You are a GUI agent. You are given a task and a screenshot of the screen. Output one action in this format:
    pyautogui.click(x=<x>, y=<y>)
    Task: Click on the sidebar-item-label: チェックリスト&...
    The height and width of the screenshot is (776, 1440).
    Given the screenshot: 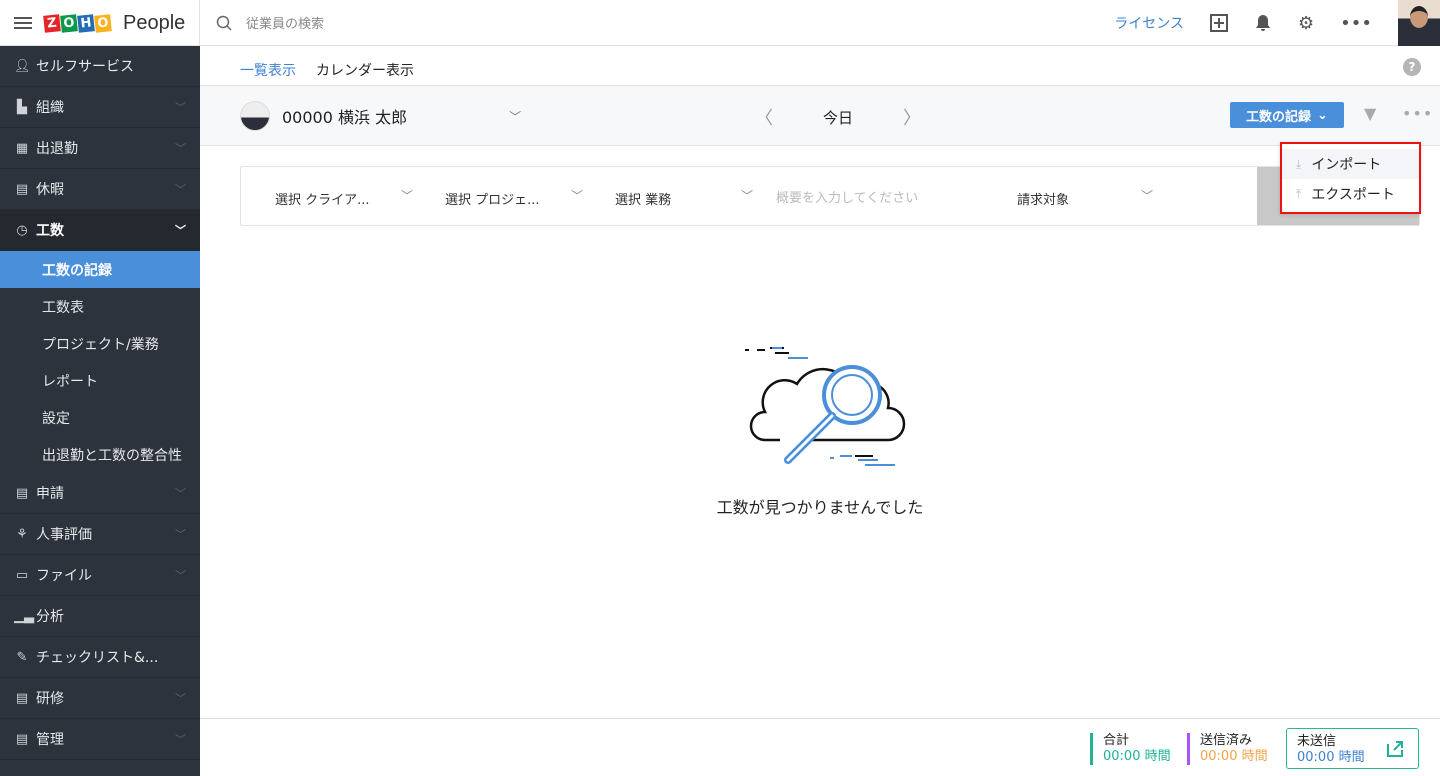 What is the action you would take?
    pyautogui.click(x=97, y=658)
    